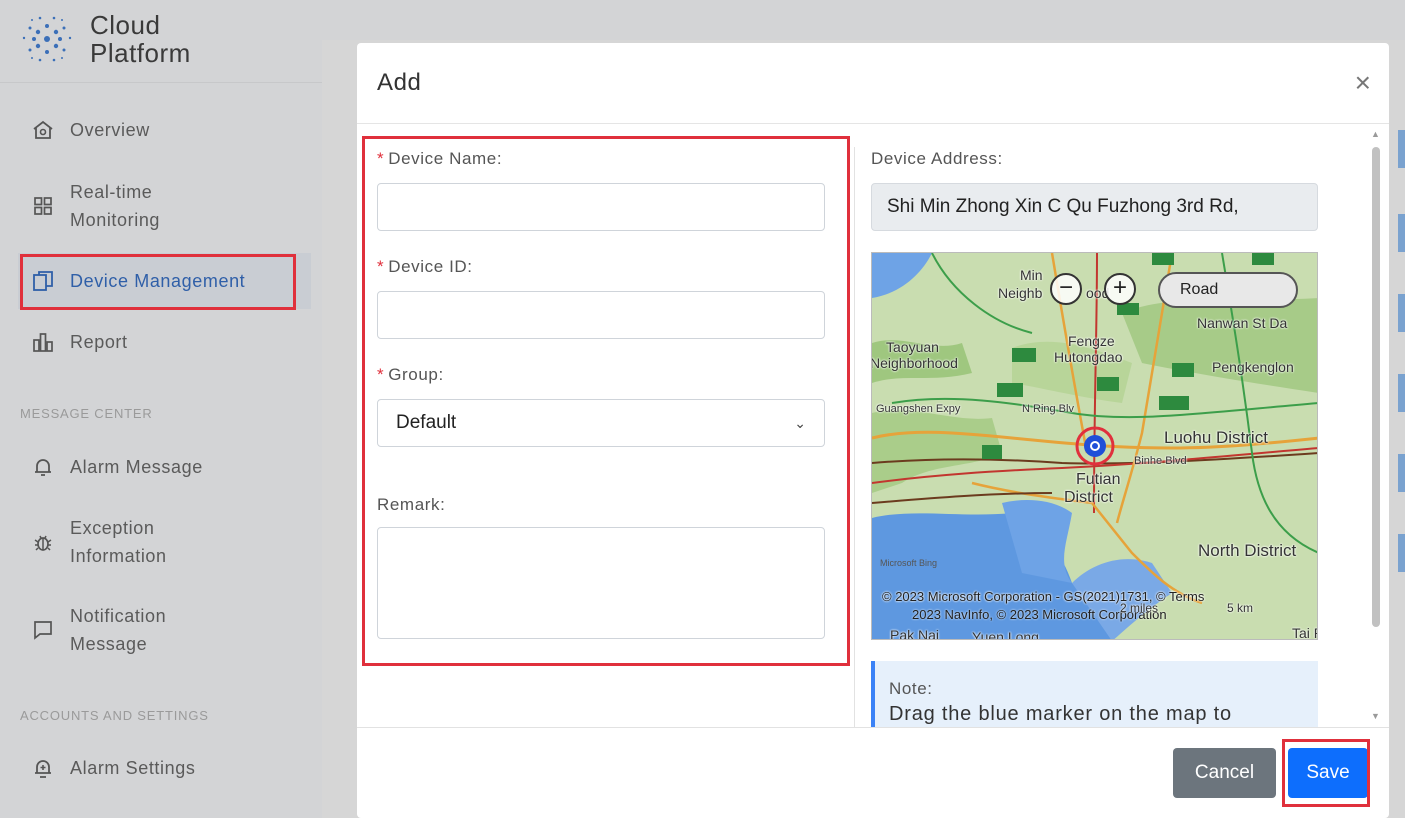 This screenshot has height=818, width=1405. I want to click on scroll-up-icon: ▲, so click(1375, 134).